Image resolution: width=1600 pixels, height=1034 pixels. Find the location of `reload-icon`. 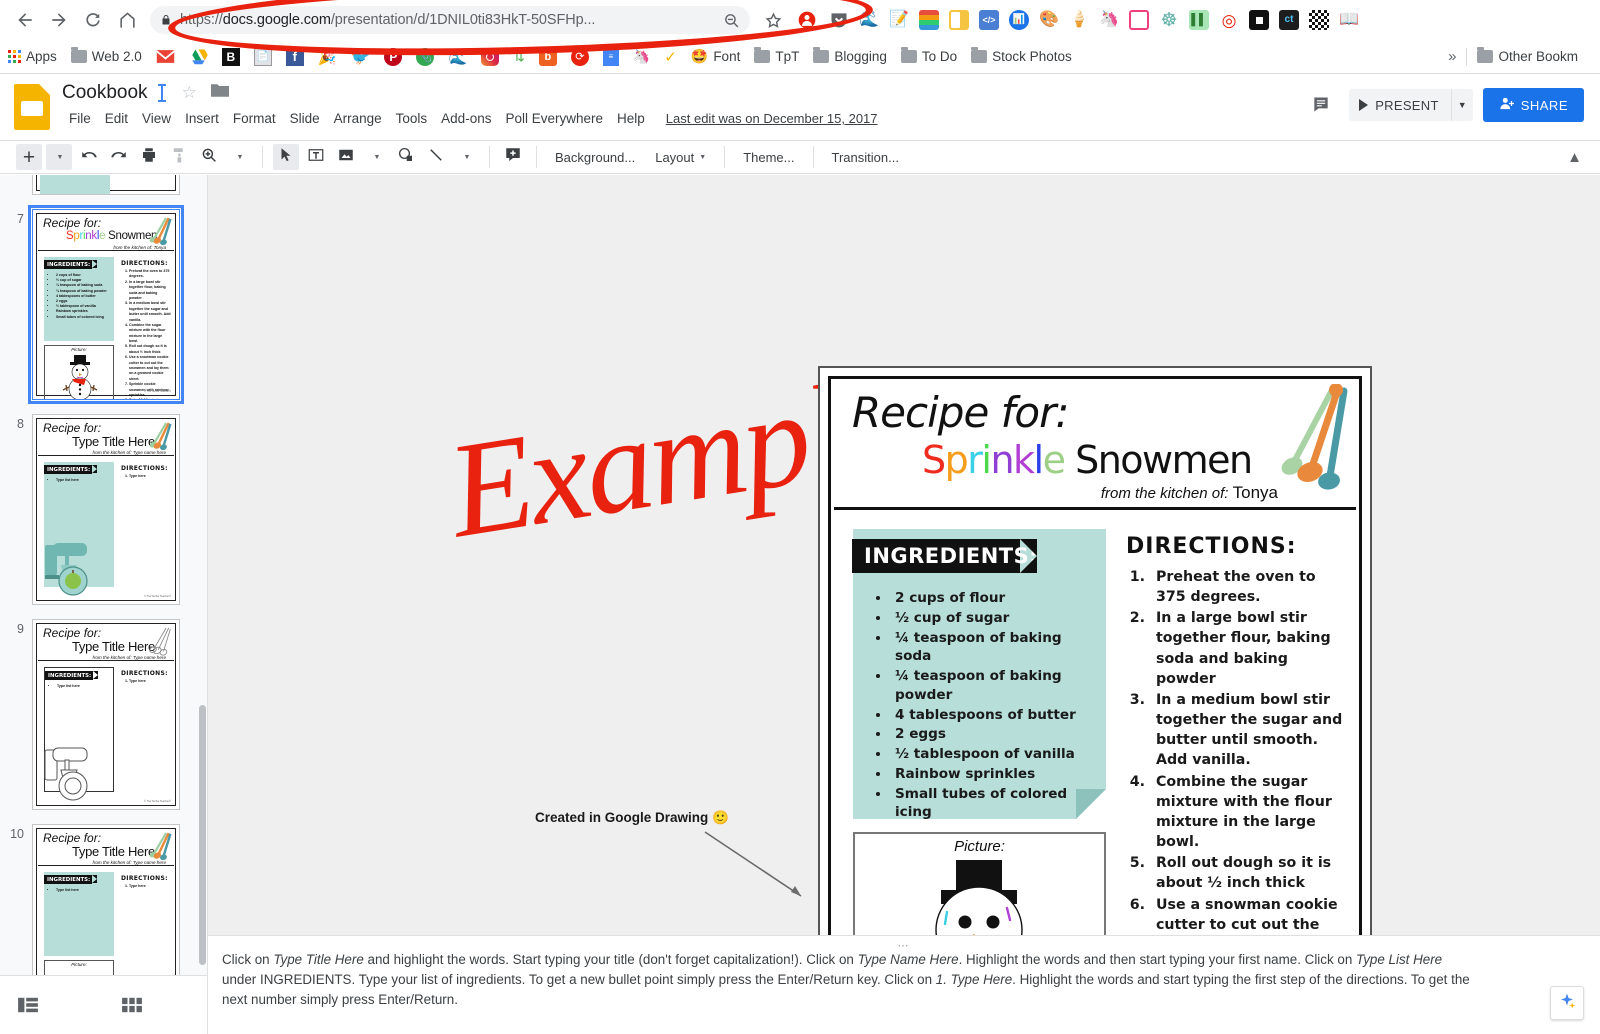

reload-icon is located at coordinates (93, 20).